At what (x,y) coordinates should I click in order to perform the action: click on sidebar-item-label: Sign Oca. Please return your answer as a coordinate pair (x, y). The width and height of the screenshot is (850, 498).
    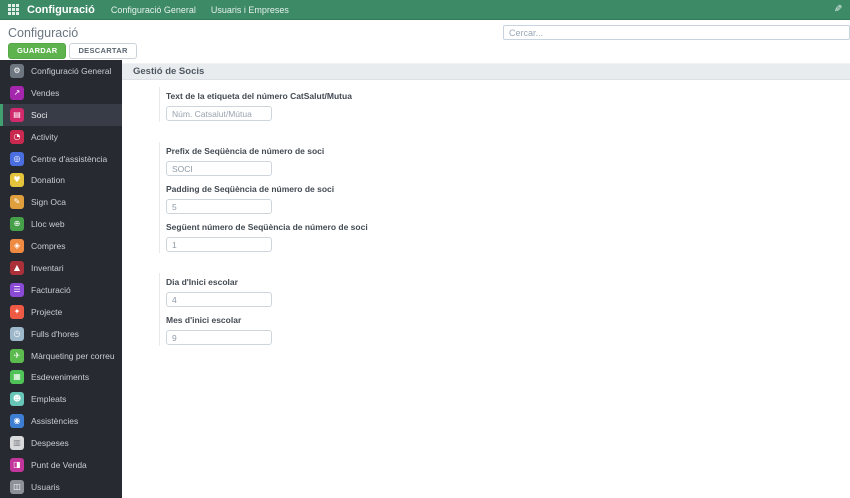
    Looking at the image, I should click on (48, 202).